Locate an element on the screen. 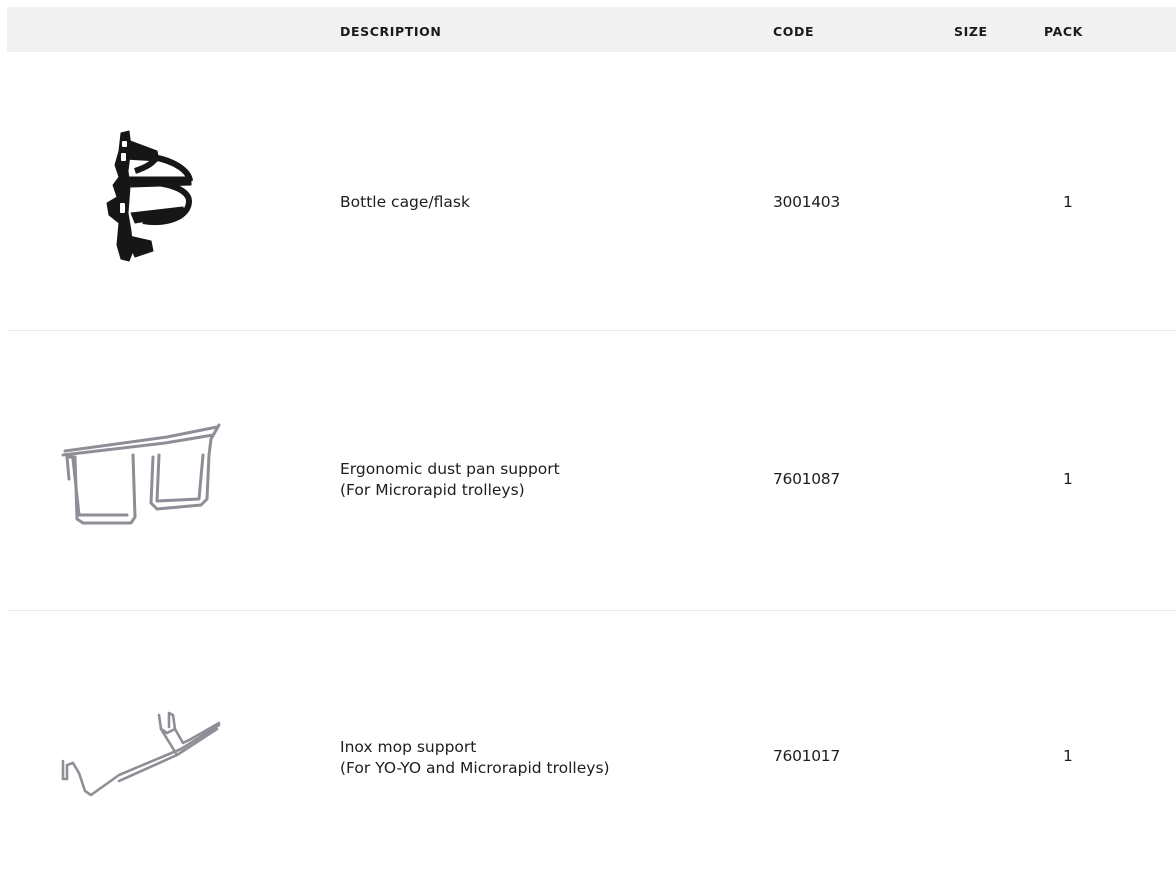  column-header-code: CODE is located at coordinates (794, 31).